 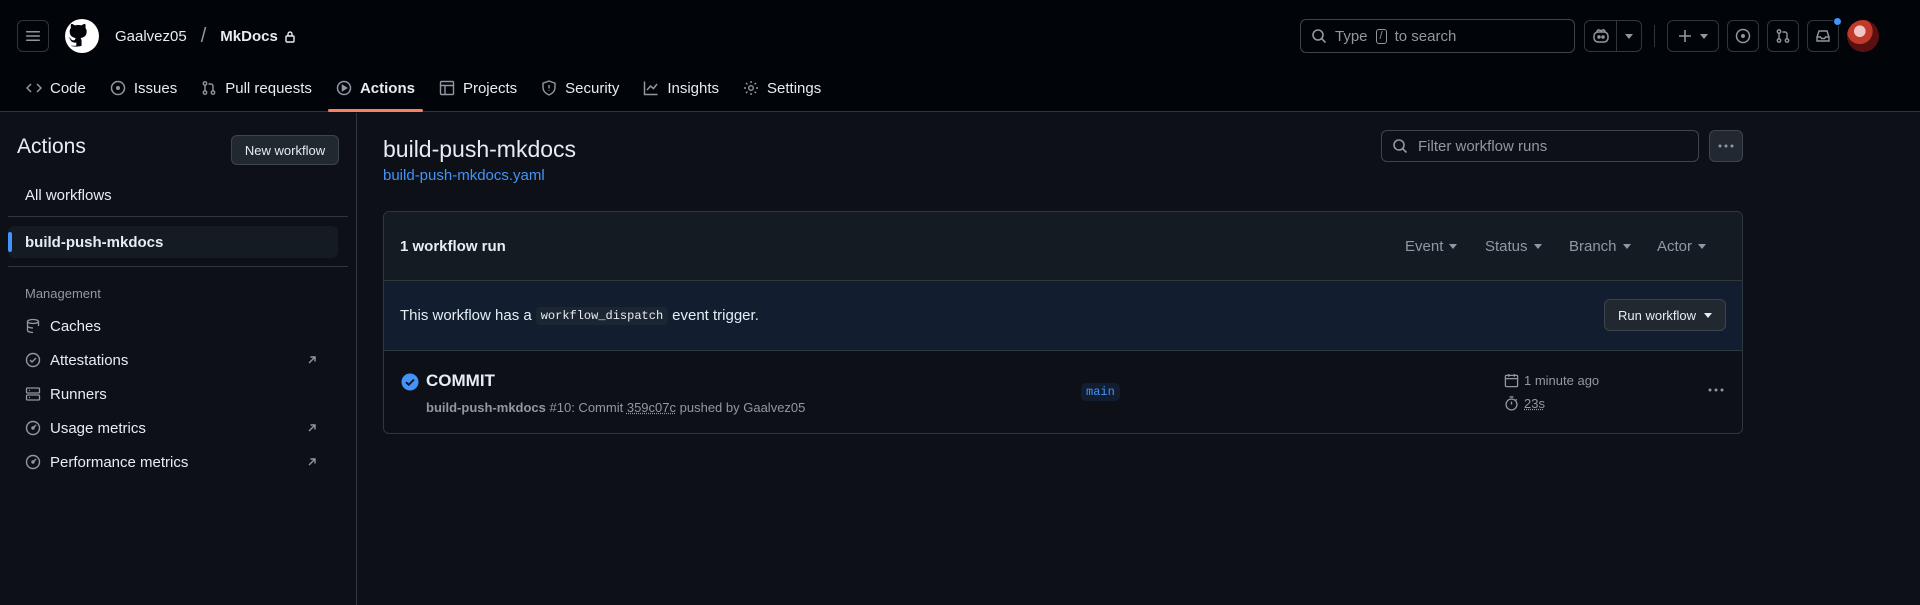 I want to click on status-filter-dropdown: Status, so click(x=1513, y=246).